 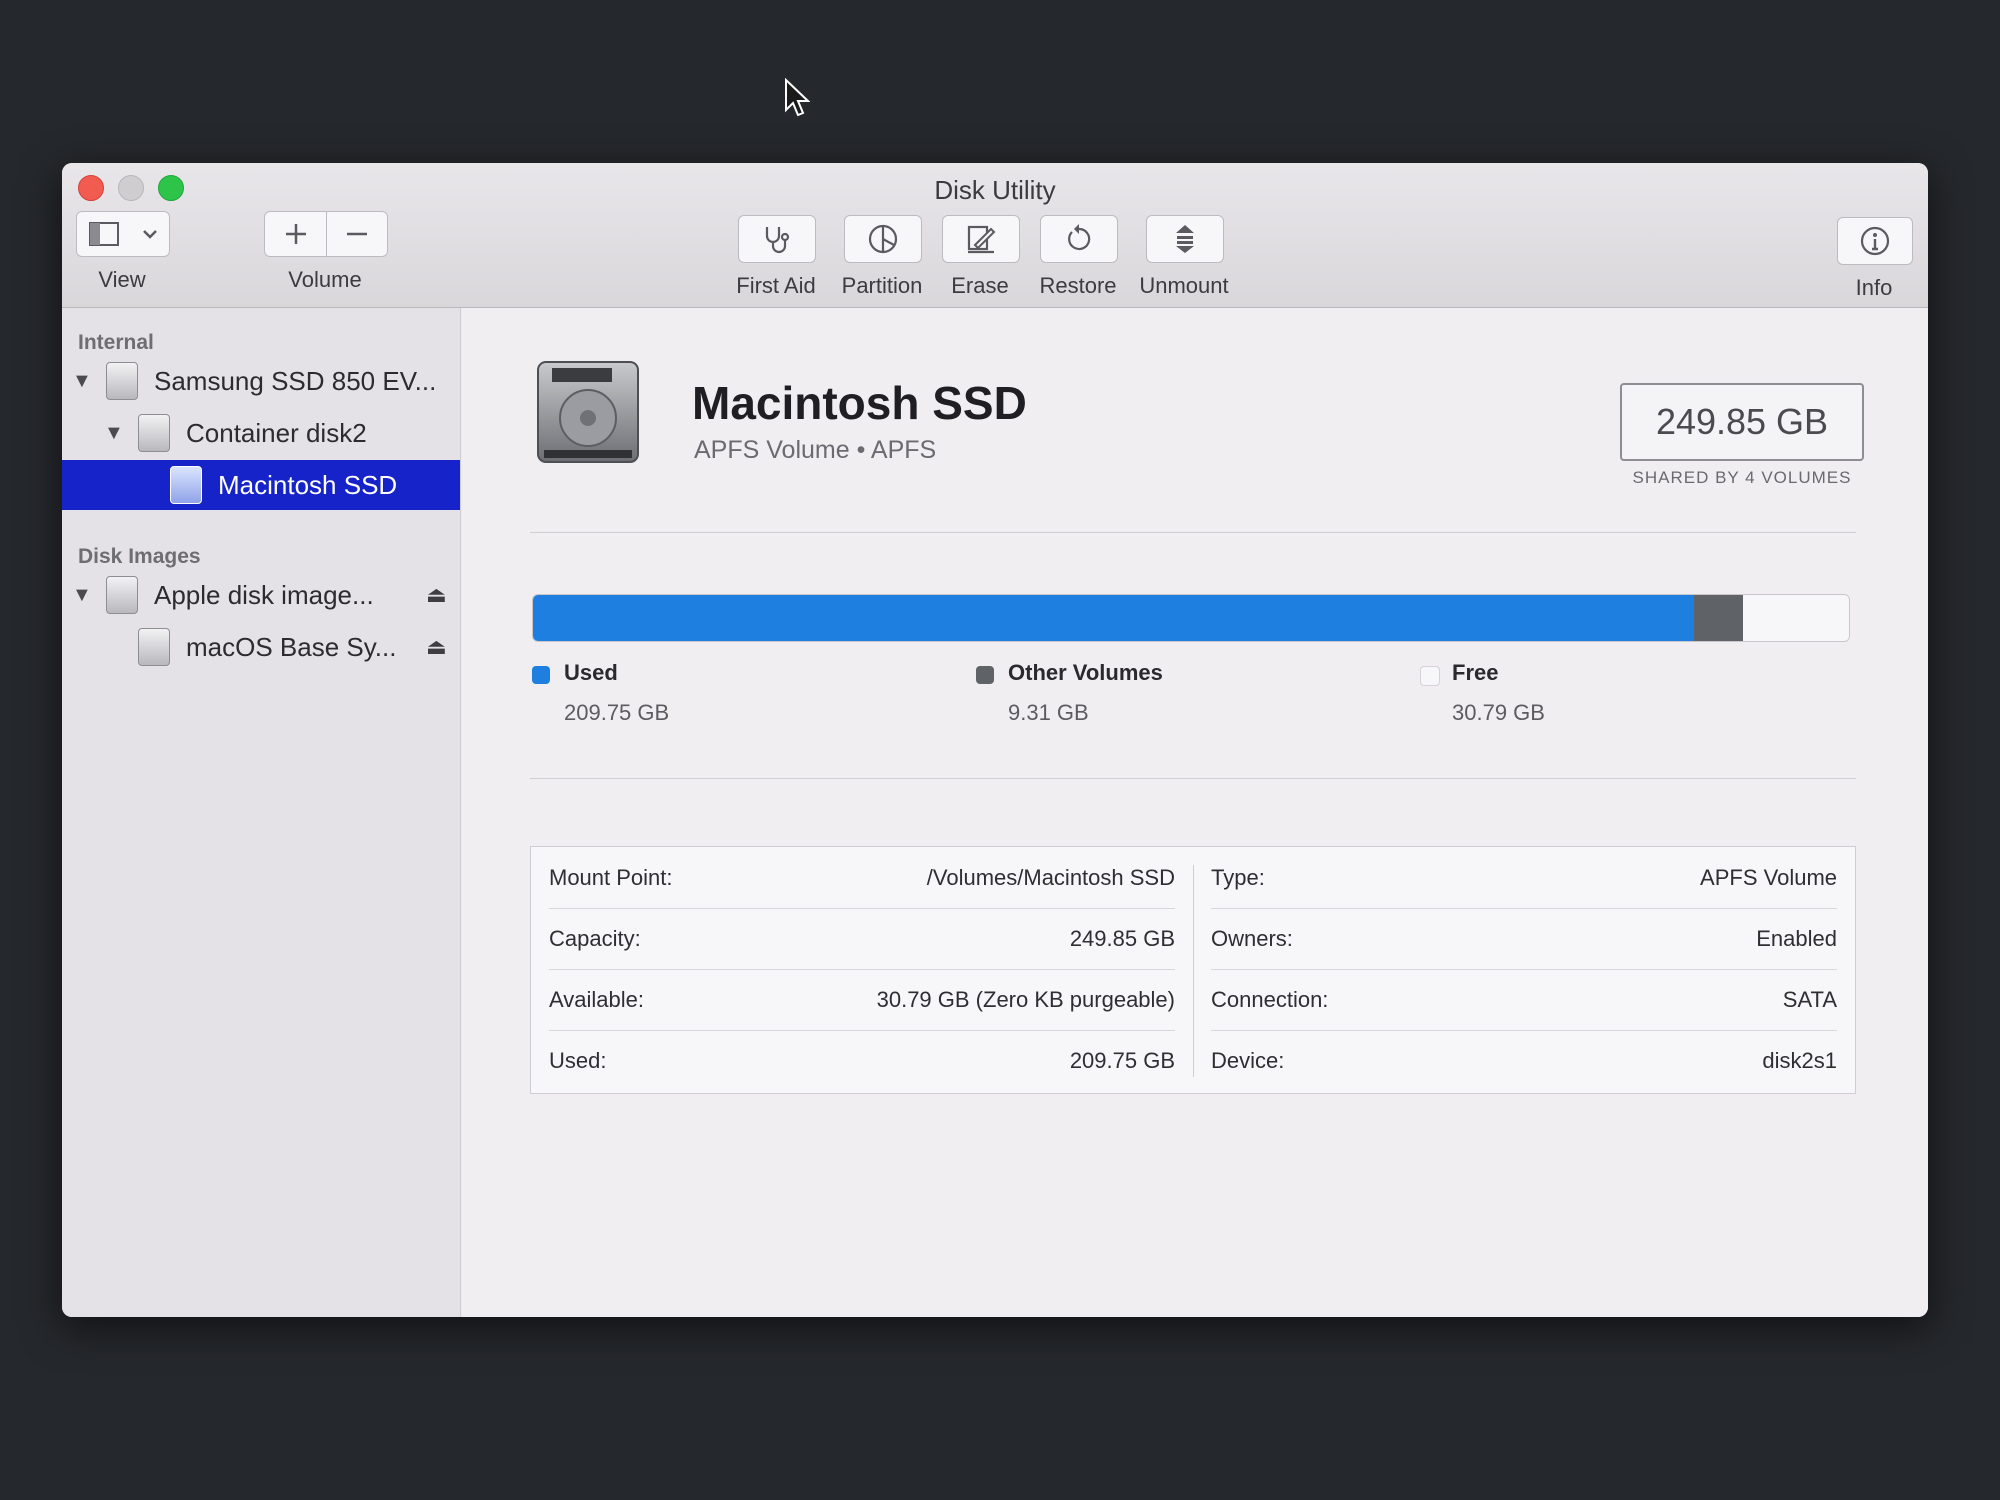 I want to click on volume-name: Macintosh SSD, so click(x=859, y=403).